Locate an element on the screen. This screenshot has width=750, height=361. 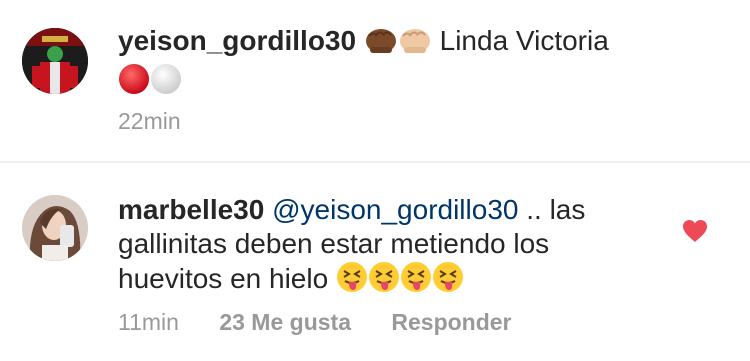
divider is located at coordinates (375, 162).